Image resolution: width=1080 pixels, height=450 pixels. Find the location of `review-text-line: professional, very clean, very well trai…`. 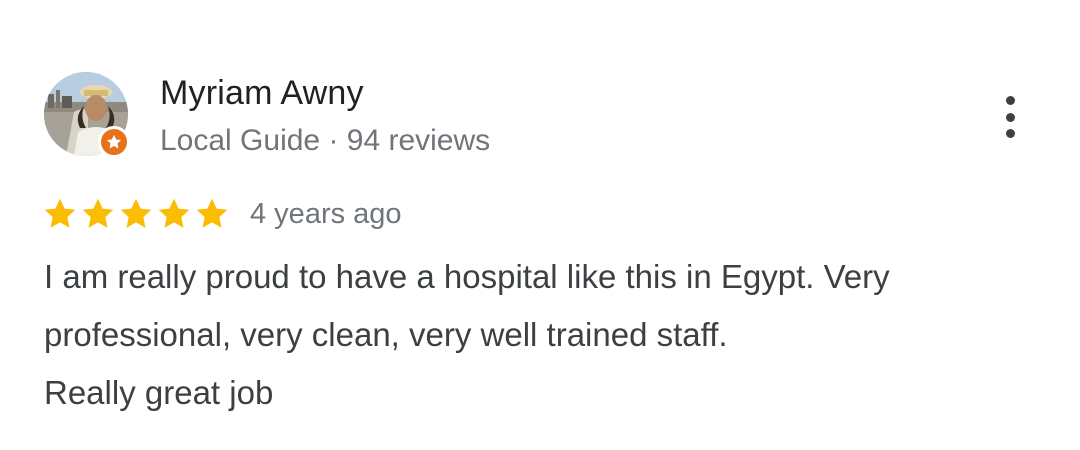

review-text-line: professional, very clean, very well trai… is located at coordinates (386, 334).